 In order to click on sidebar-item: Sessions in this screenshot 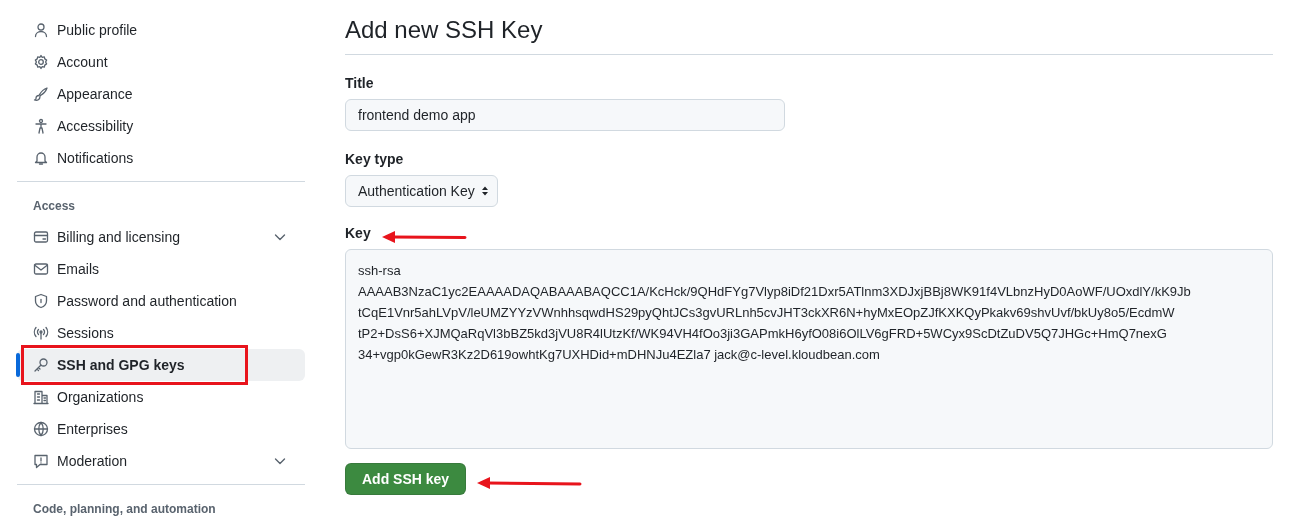, I will do `click(161, 333)`.